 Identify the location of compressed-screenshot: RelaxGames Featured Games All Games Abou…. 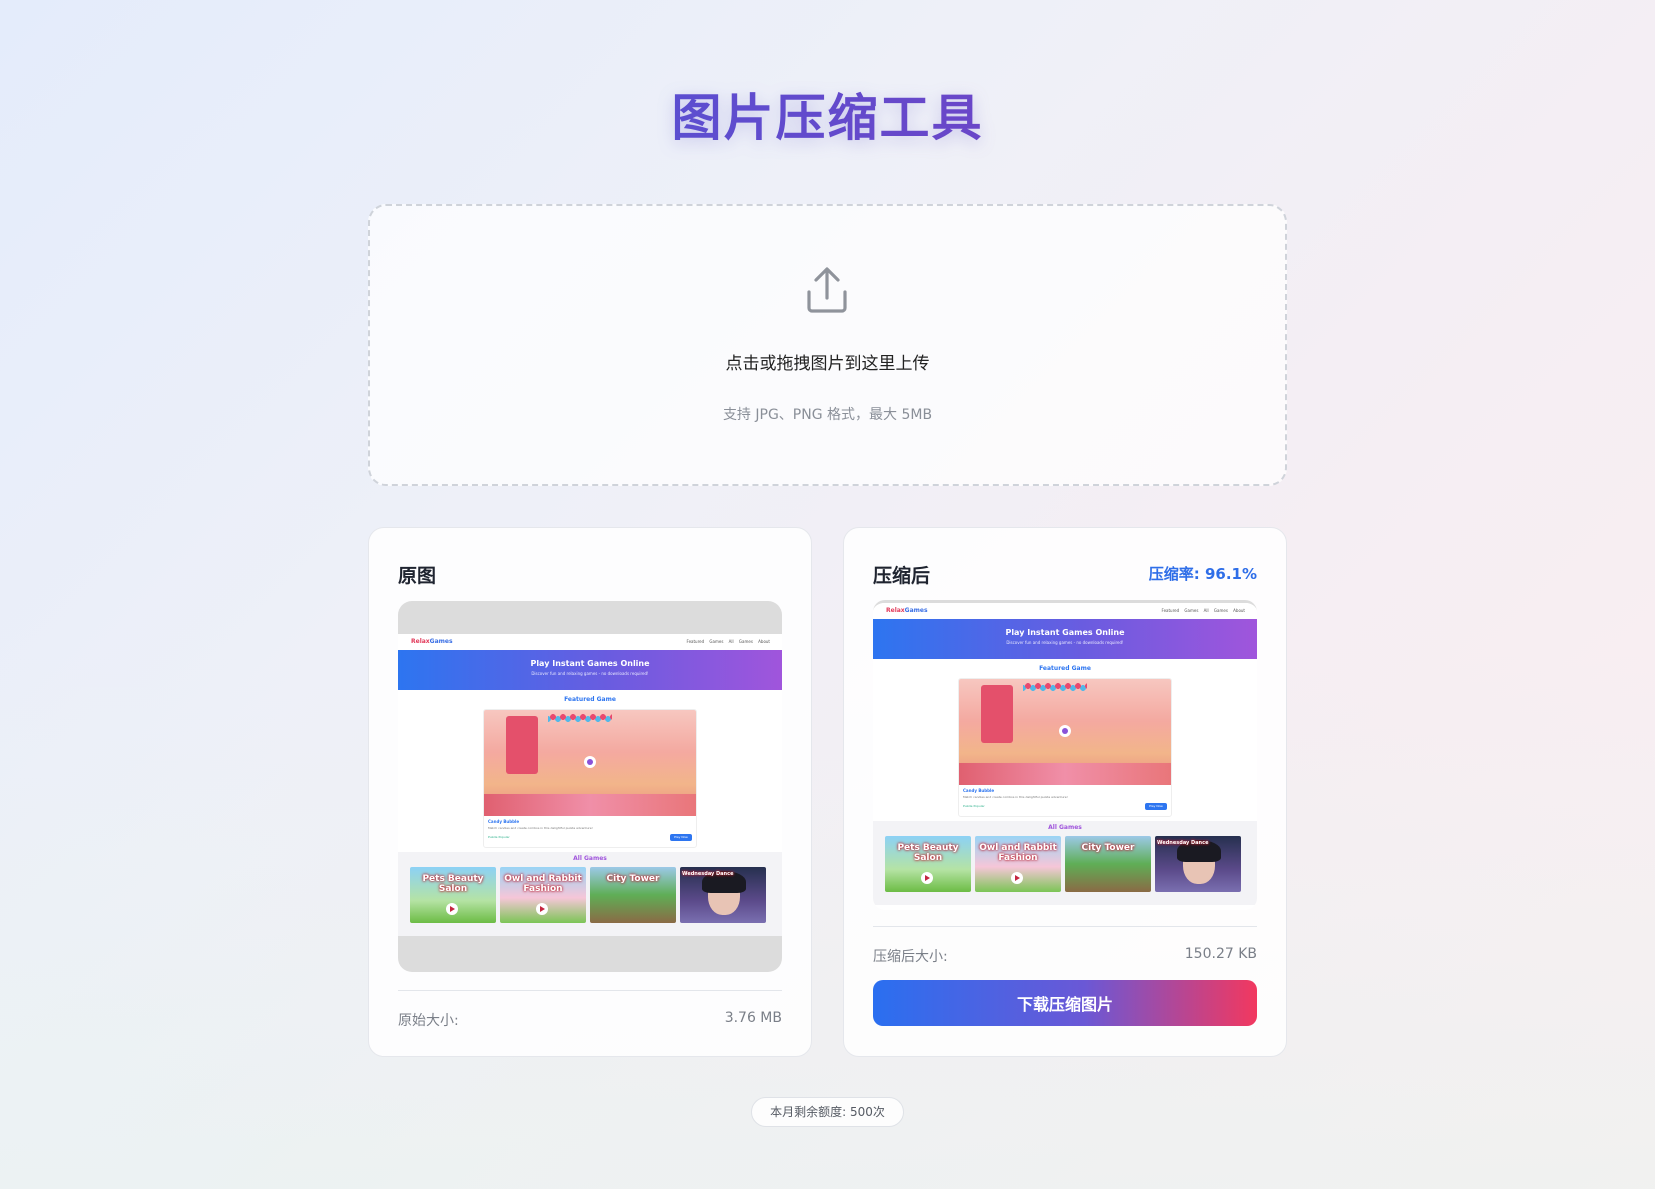
(1065, 754).